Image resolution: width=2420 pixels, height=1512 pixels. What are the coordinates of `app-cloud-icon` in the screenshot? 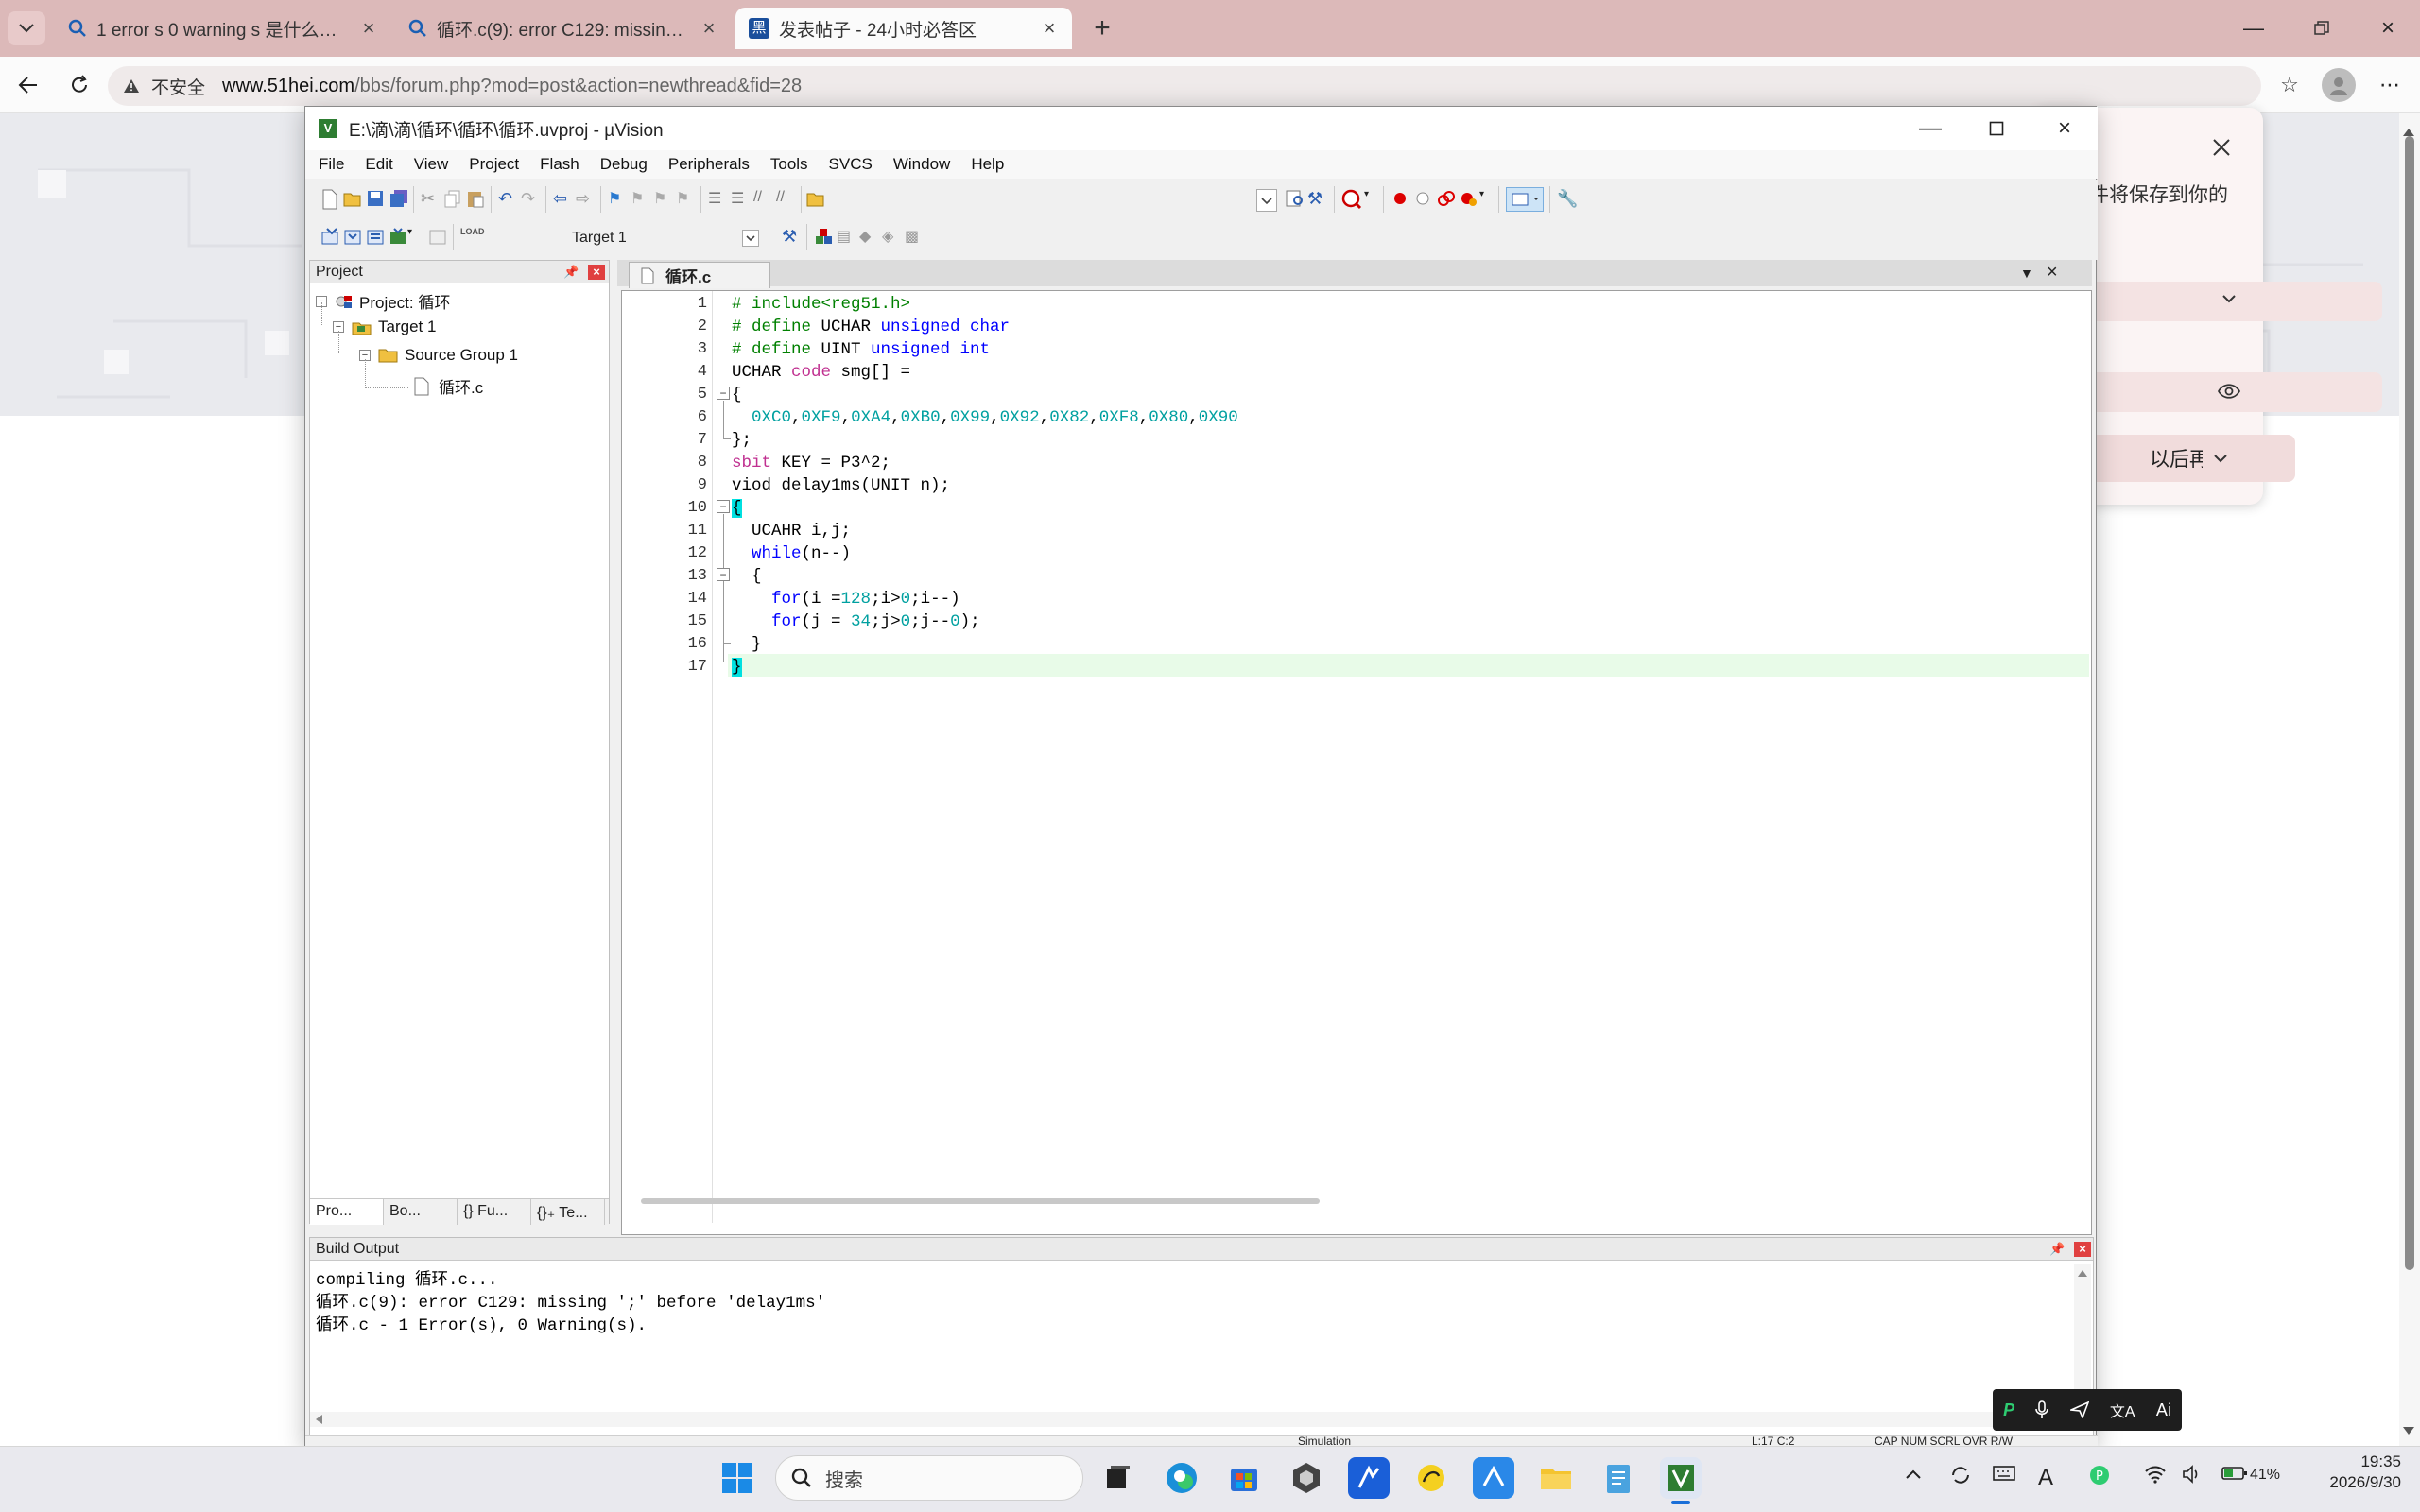 It's located at (1494, 1478).